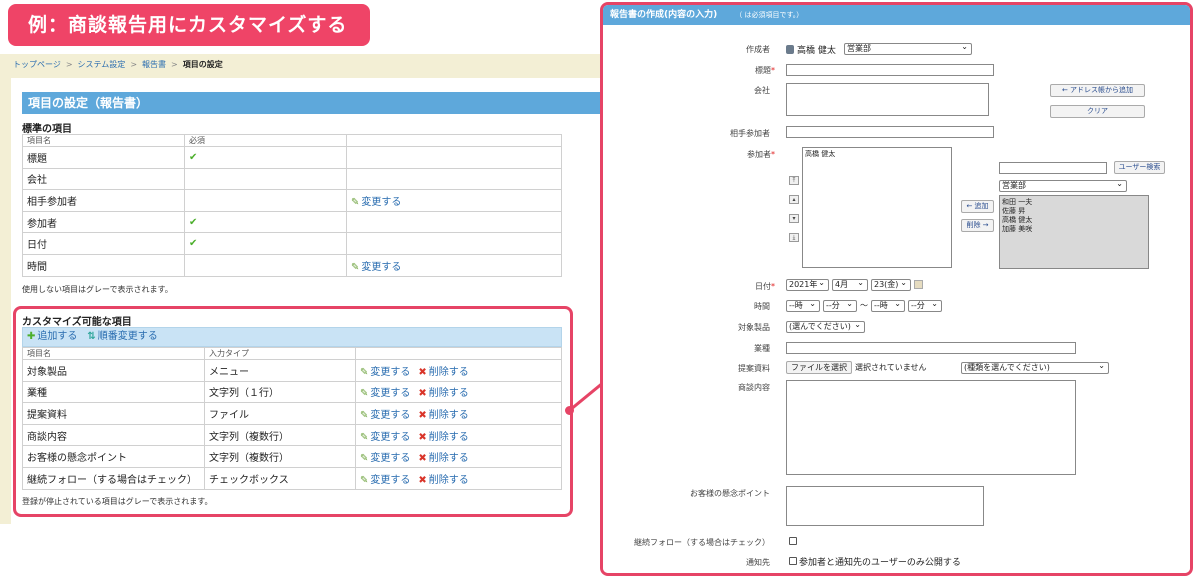 The image size is (1200, 578). Describe the element at coordinates (890, 70) in the screenshot. I see `title-input` at that location.